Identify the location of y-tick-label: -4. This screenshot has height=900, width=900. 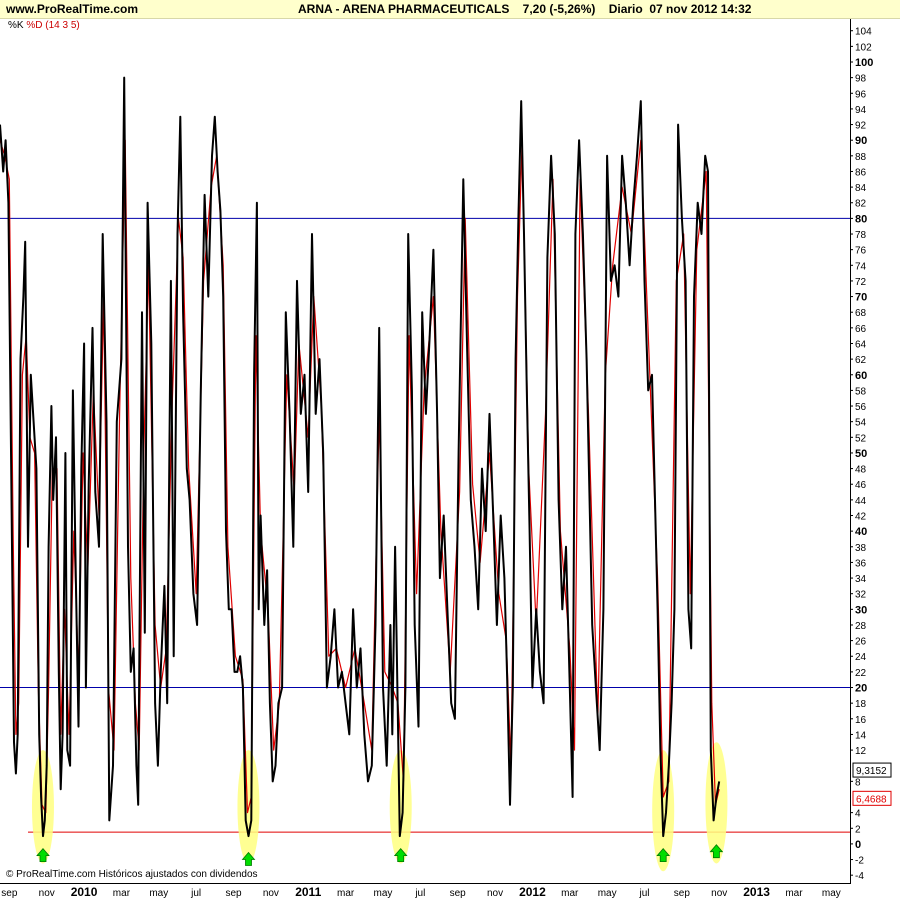
(859, 876).